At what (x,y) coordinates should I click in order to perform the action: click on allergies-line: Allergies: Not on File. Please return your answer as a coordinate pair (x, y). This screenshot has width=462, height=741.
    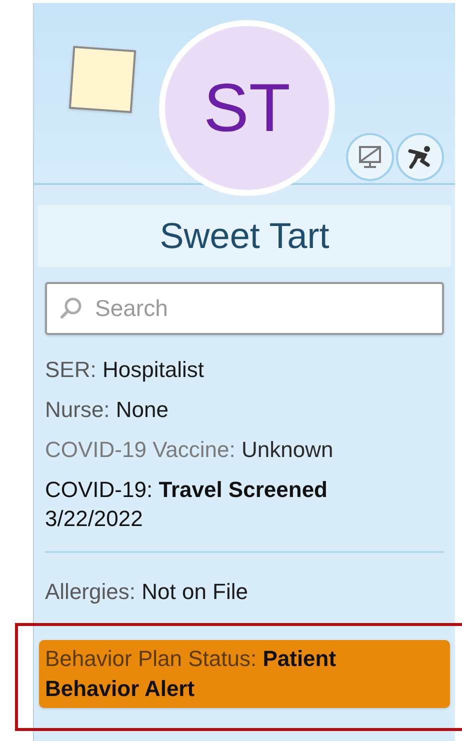
    Looking at the image, I should click on (147, 592).